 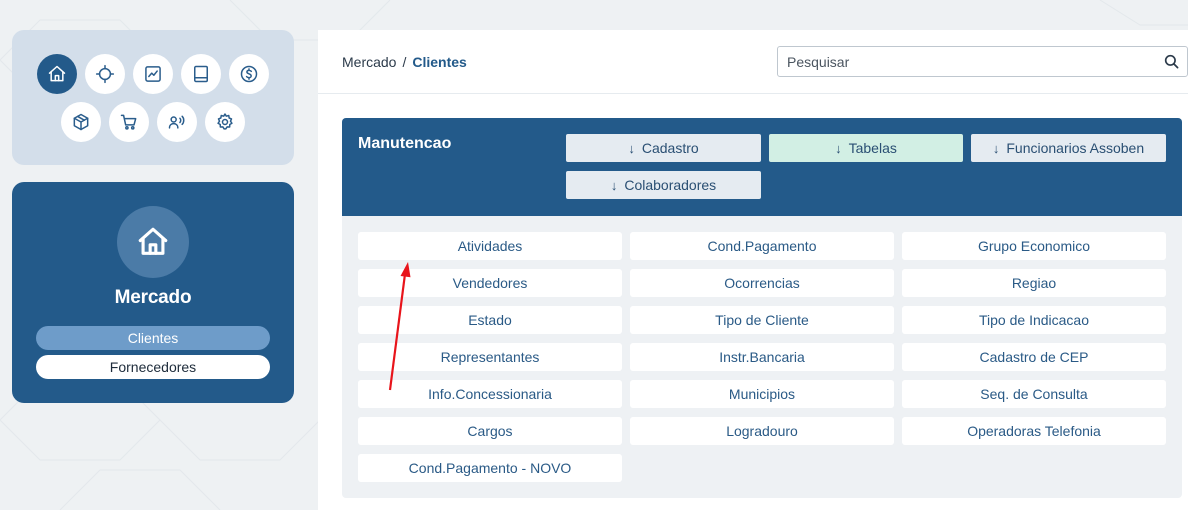 I want to click on book-icon, so click(x=201, y=74).